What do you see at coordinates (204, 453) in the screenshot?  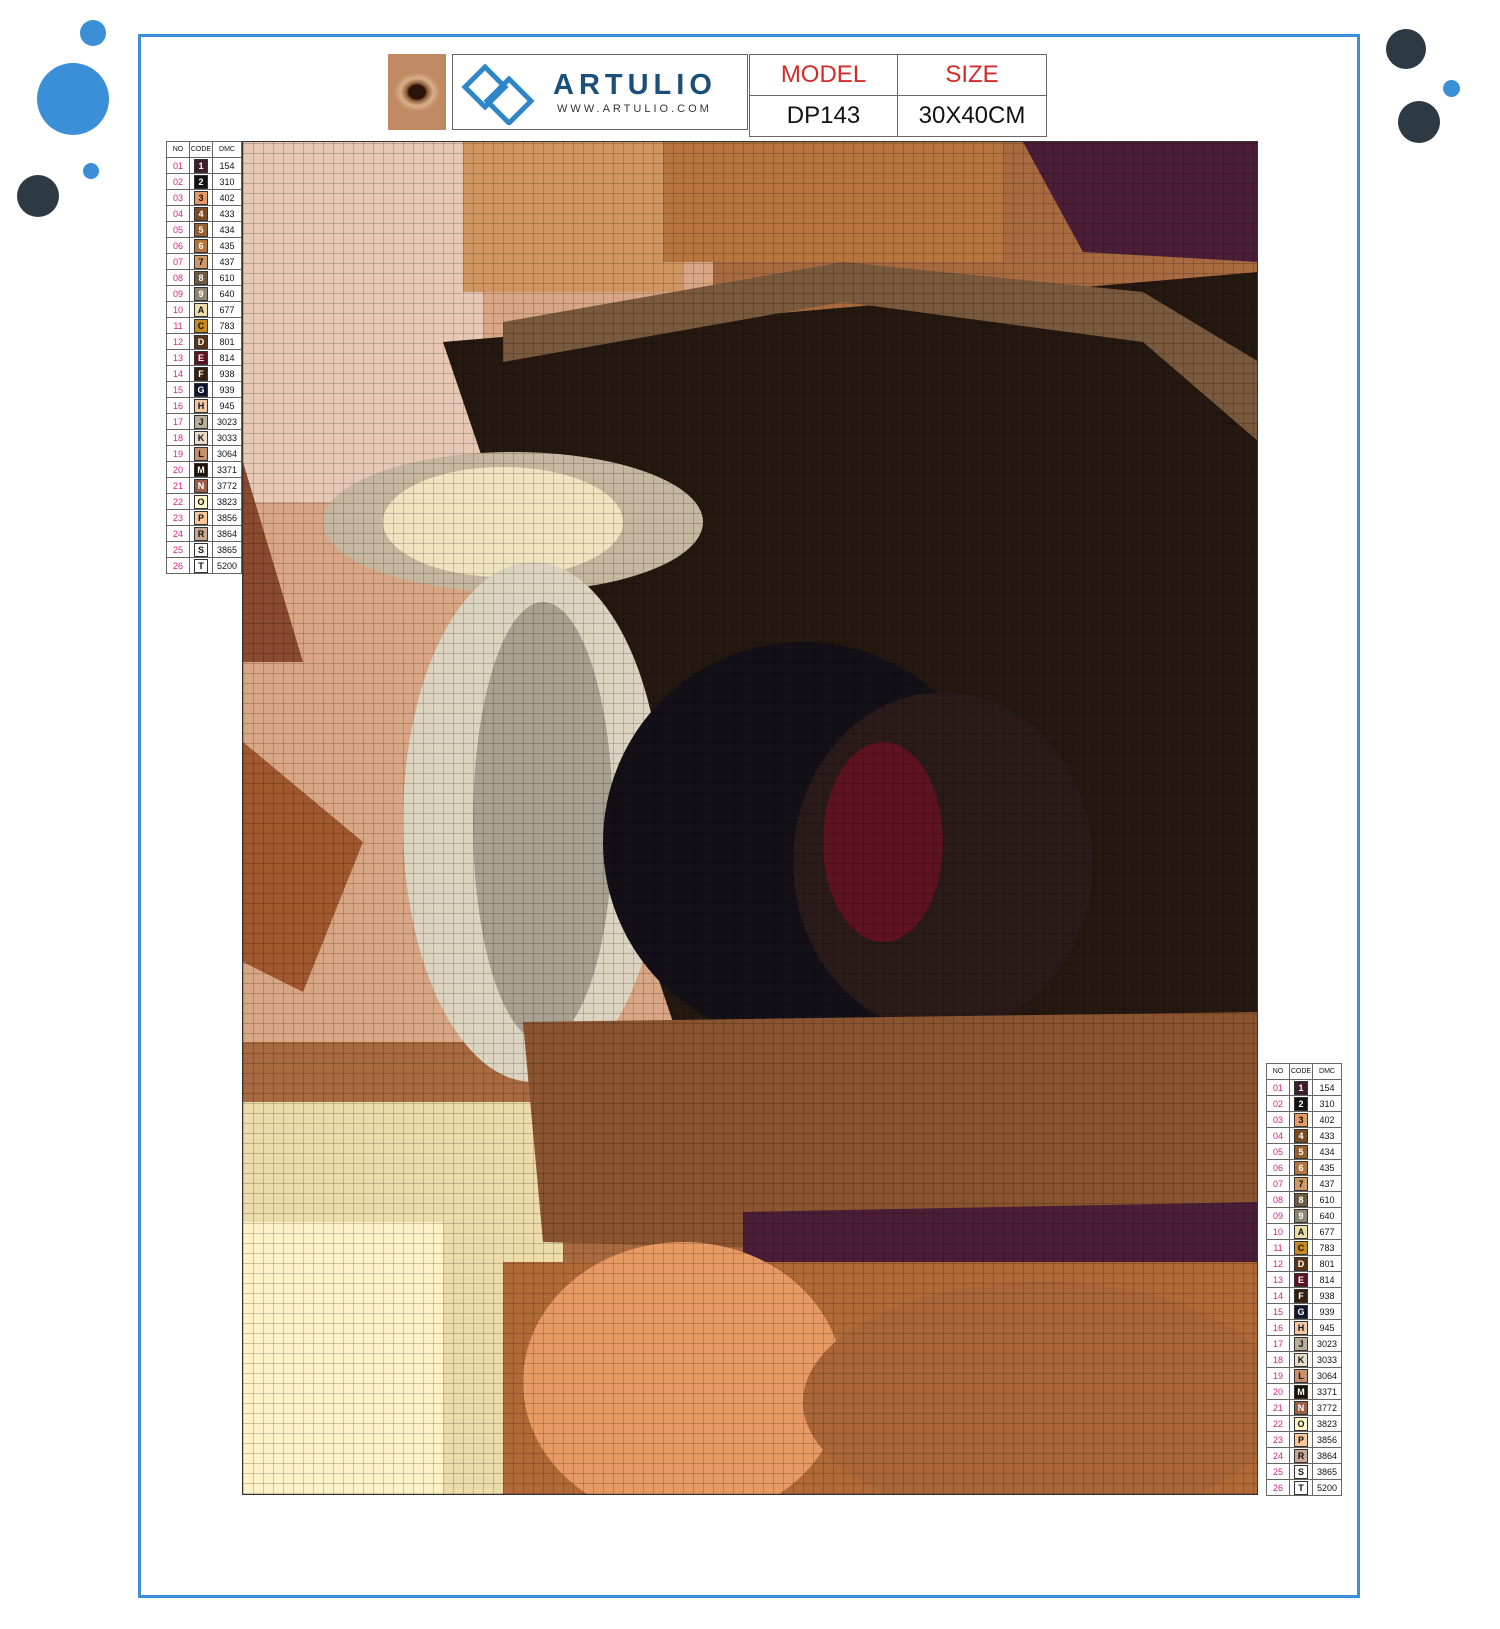 I see `legend-row: 19 L 3064` at bounding box center [204, 453].